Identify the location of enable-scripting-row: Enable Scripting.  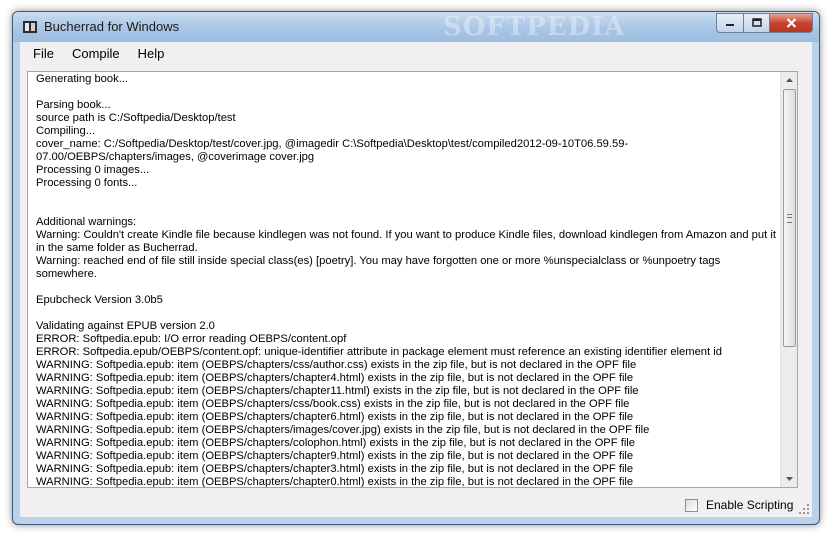
(739, 505).